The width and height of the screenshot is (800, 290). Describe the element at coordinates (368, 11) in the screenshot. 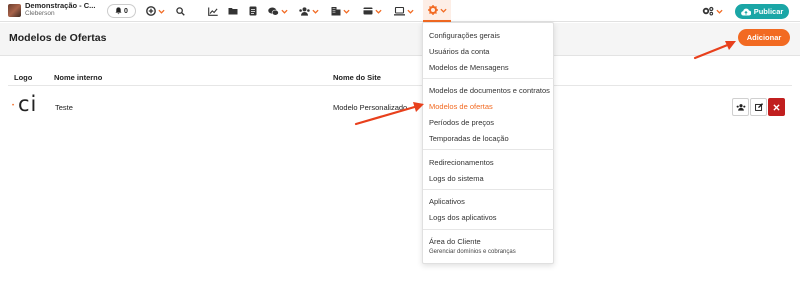

I see `card-icon` at that location.